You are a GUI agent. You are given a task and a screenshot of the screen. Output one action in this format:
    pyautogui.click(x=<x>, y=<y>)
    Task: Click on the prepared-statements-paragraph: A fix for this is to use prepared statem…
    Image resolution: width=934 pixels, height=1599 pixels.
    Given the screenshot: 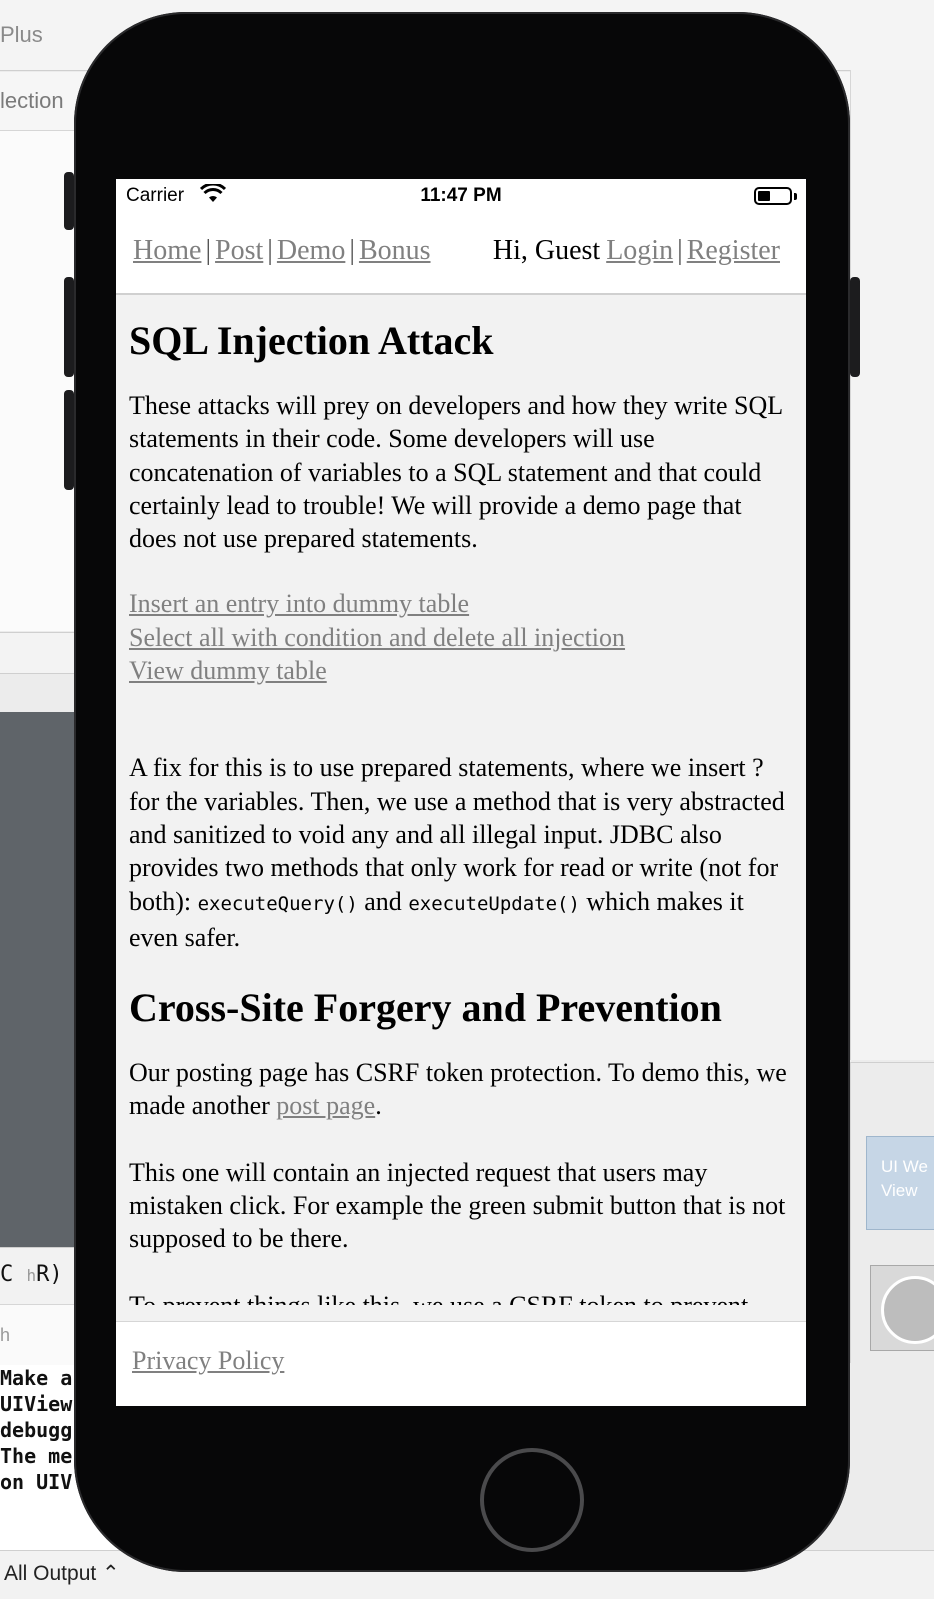 What is the action you would take?
    pyautogui.click(x=459, y=852)
    